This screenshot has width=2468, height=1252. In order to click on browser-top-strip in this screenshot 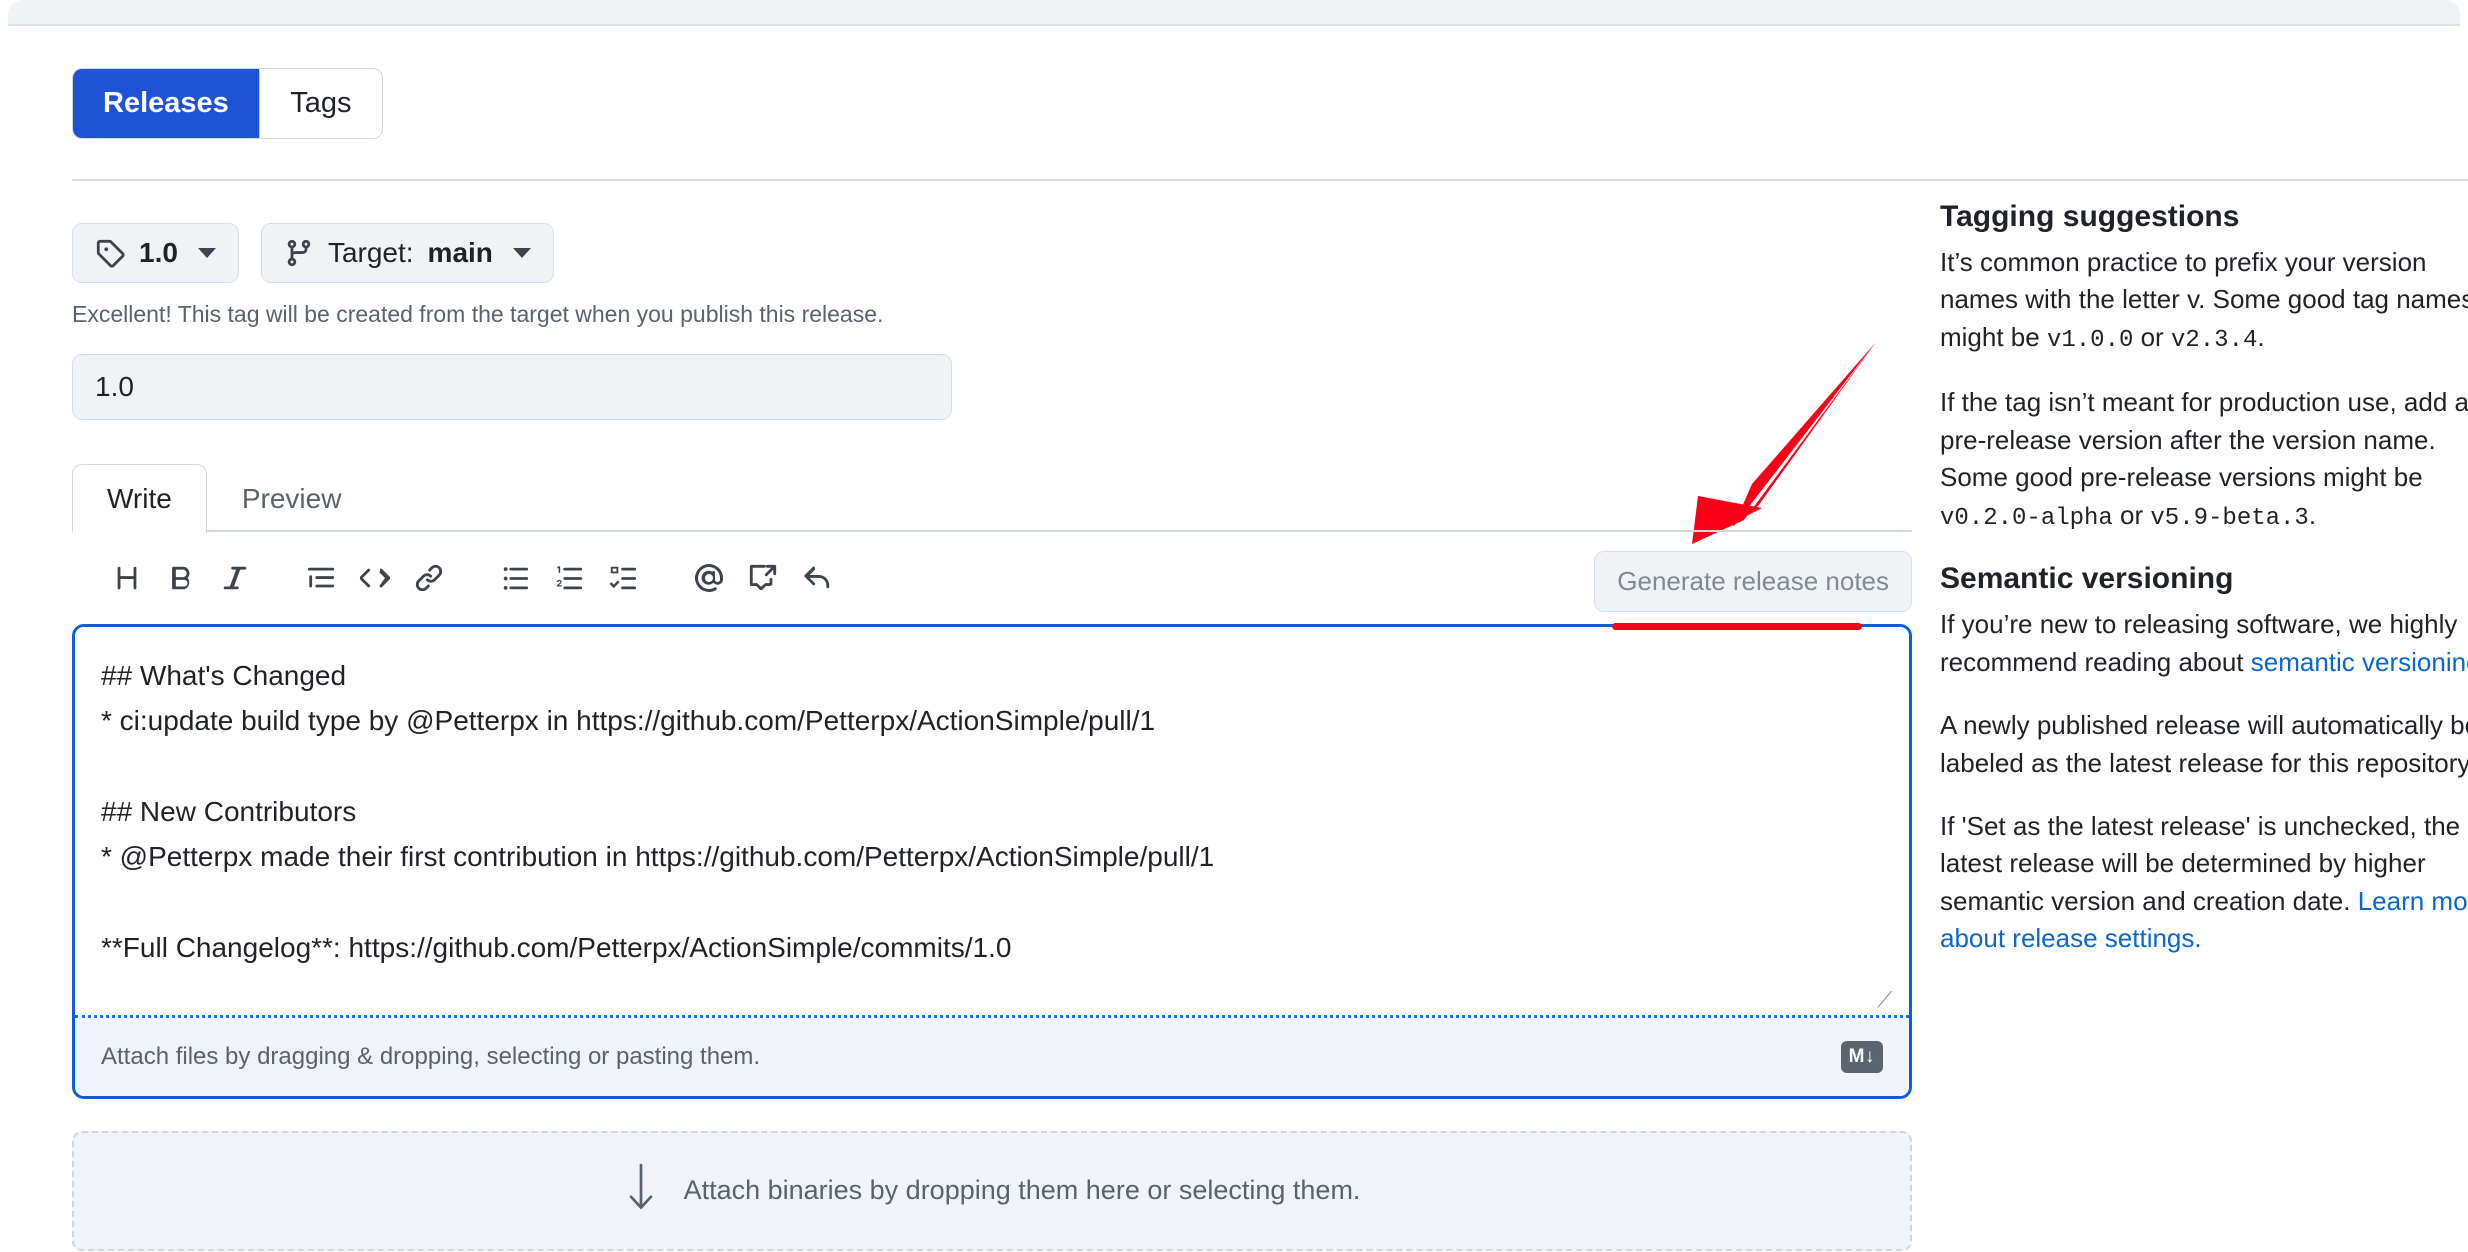, I will do `click(1234, 13)`.